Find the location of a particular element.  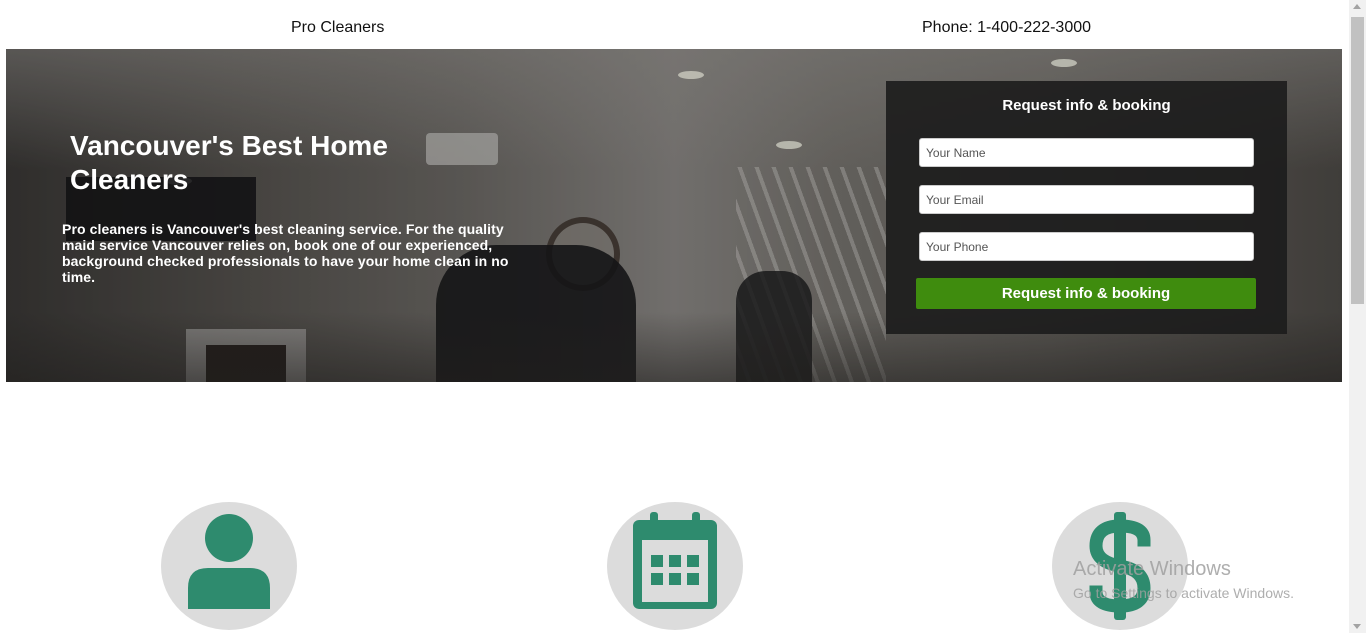

name-input is located at coordinates (1086, 152).